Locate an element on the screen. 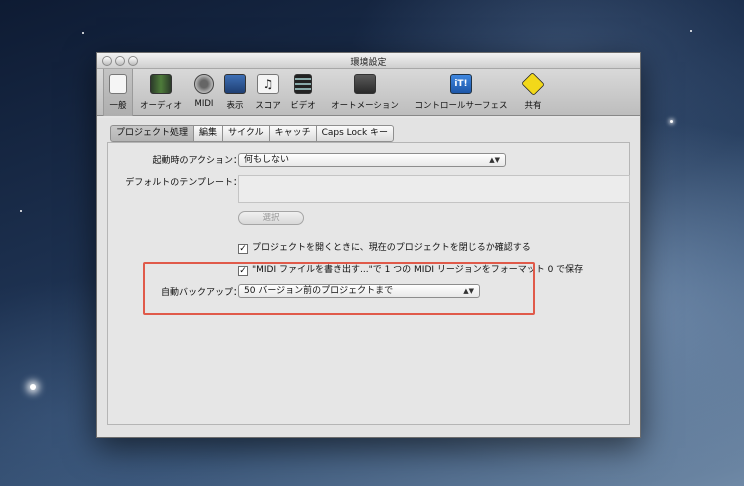 The width and height of the screenshot is (744, 486). general-icon is located at coordinates (118, 84).